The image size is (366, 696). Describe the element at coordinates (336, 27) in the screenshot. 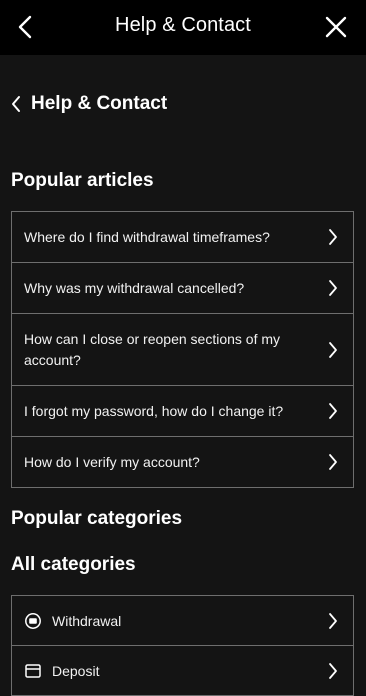

I see `close-icon` at that location.